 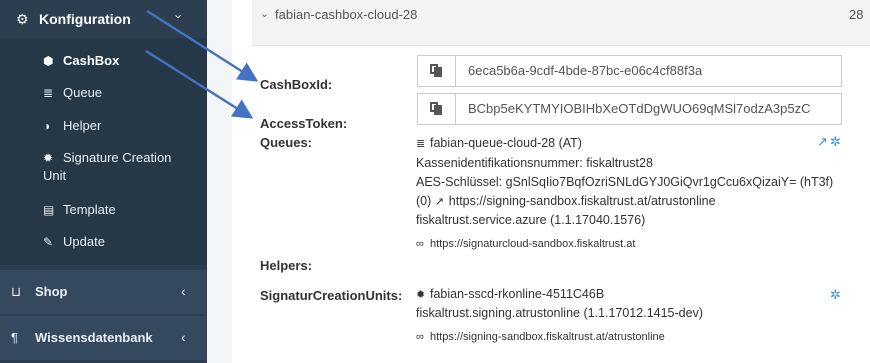 I want to click on sidebar-item-template: ▤ Template, so click(x=79, y=210).